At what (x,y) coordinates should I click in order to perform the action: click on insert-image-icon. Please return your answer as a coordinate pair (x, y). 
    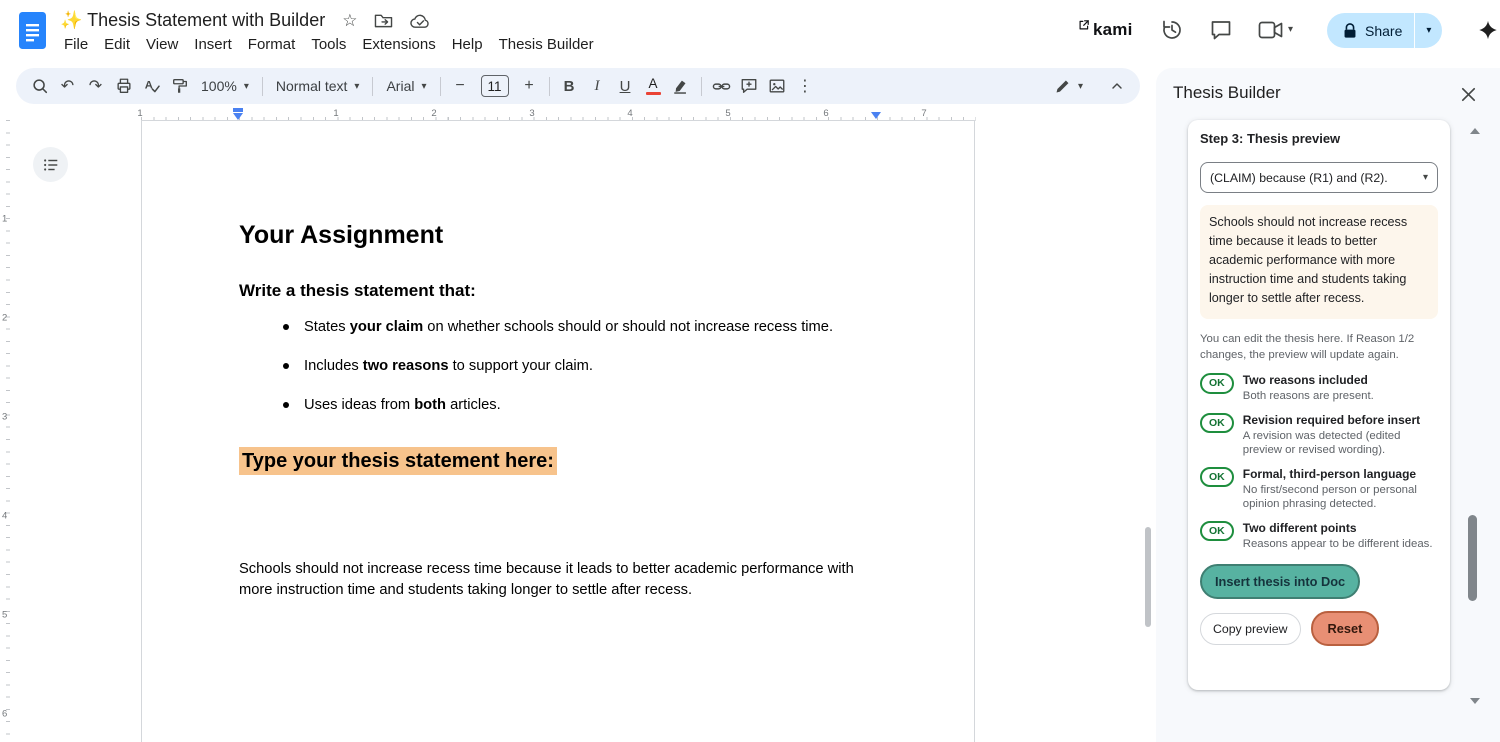
    Looking at the image, I should click on (777, 86).